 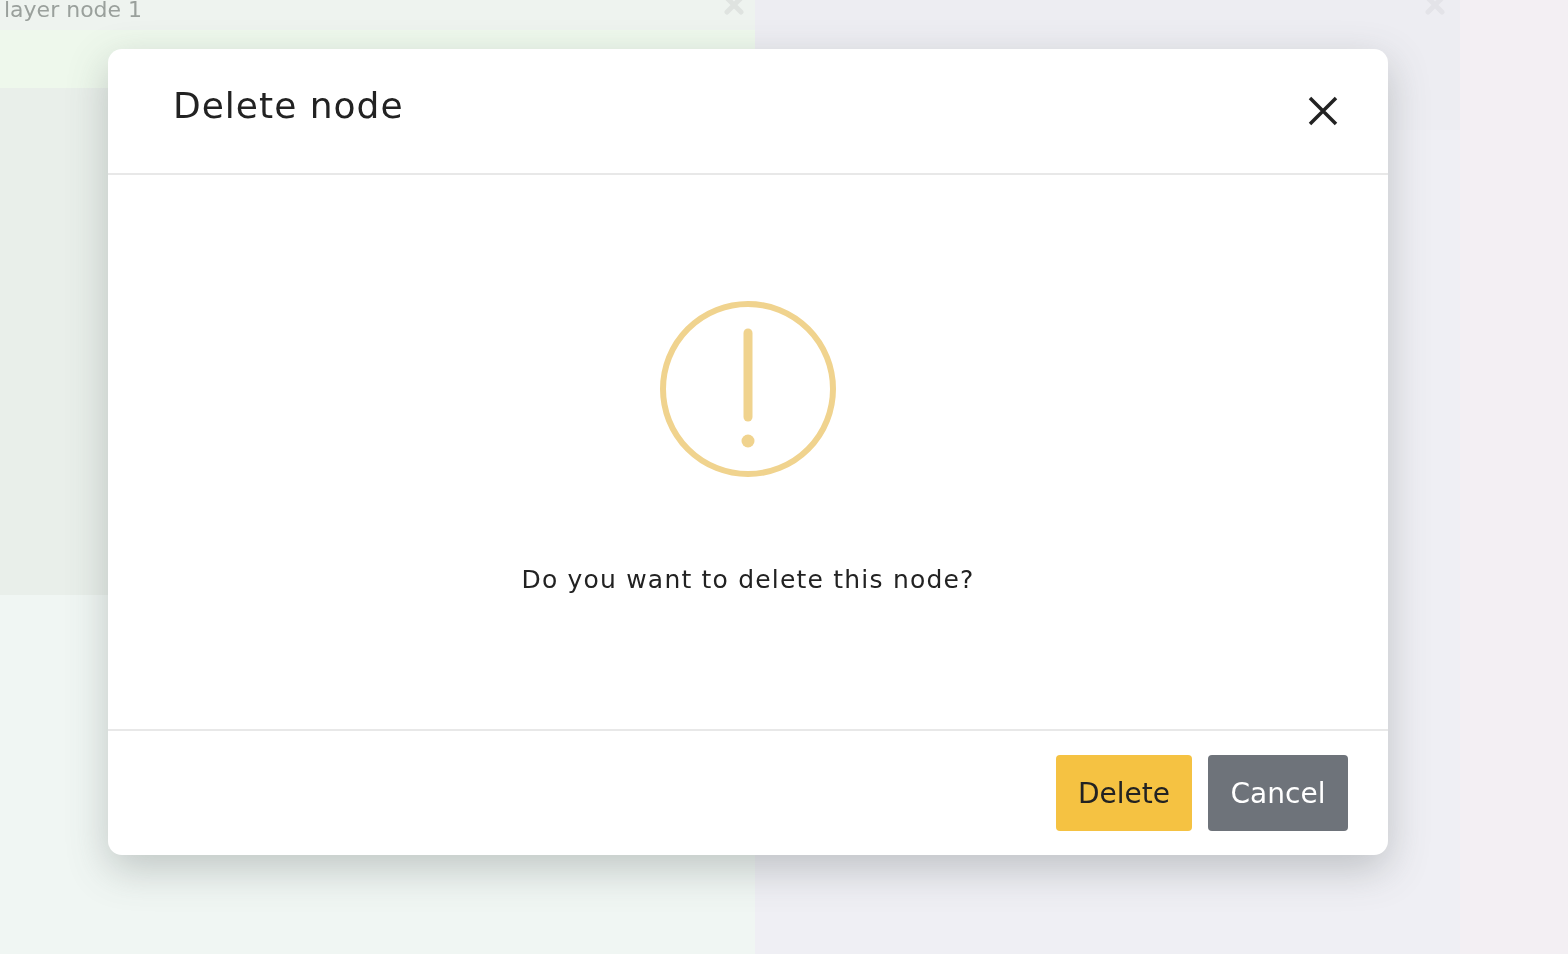 I want to click on close-button, so click(x=1323, y=111).